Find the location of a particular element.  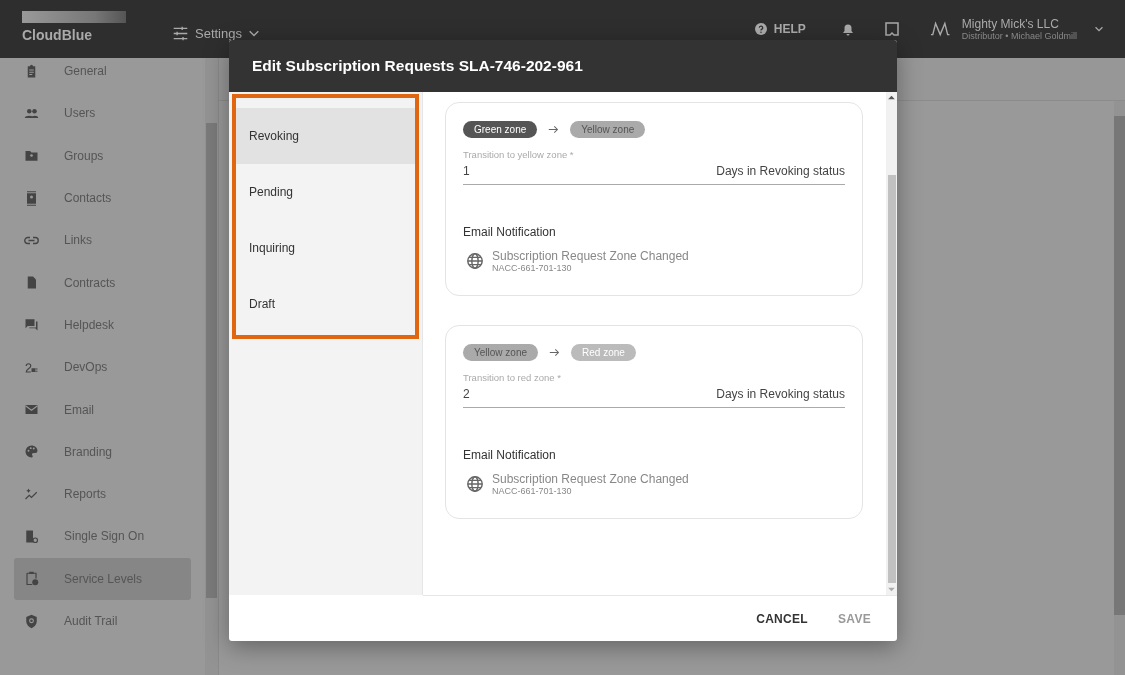

logo-bar-icon is located at coordinates (74, 17).